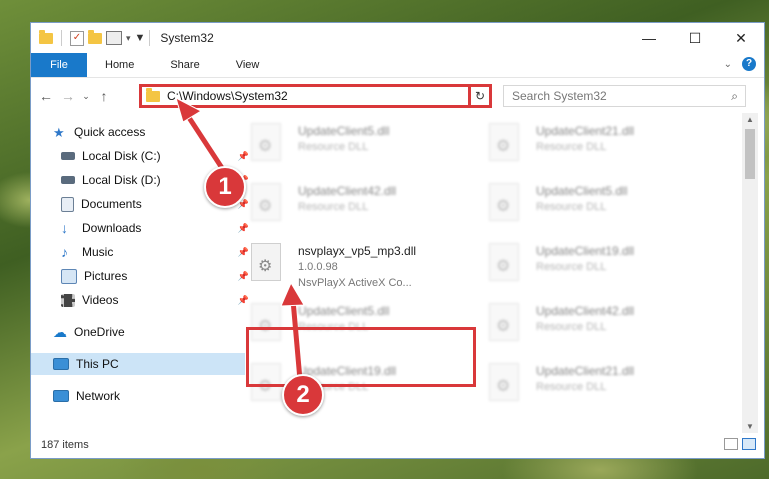 The image size is (769, 479). I want to click on arrow-step2-head, so click(292, 294).